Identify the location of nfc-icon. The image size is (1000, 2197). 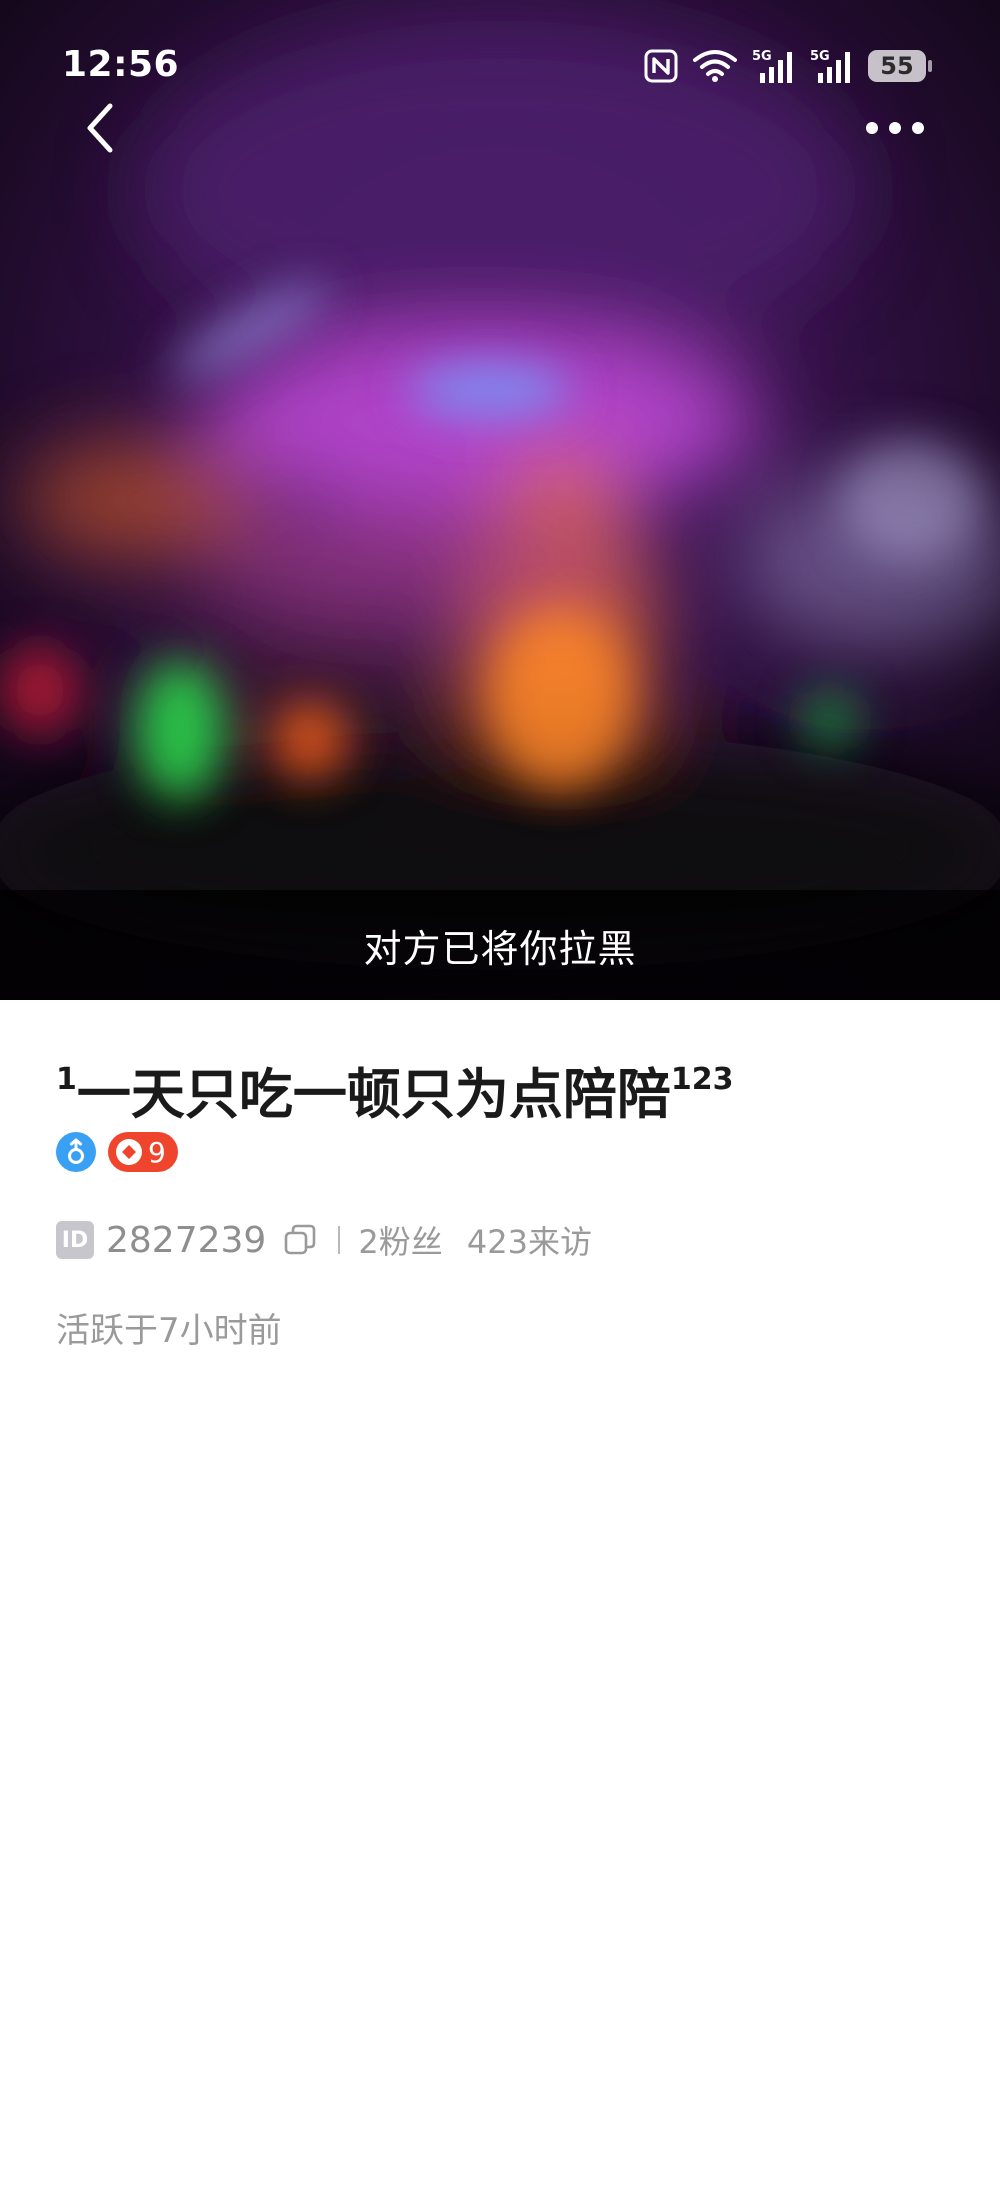
(661, 66).